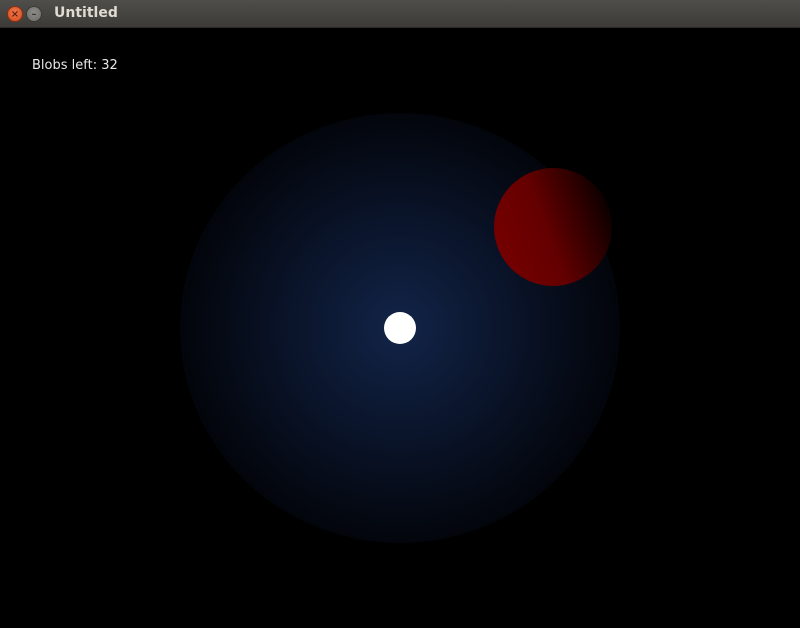 This screenshot has height=628, width=800. Describe the element at coordinates (400, 14) in the screenshot. I see `title-bar: × – Untitled` at that location.